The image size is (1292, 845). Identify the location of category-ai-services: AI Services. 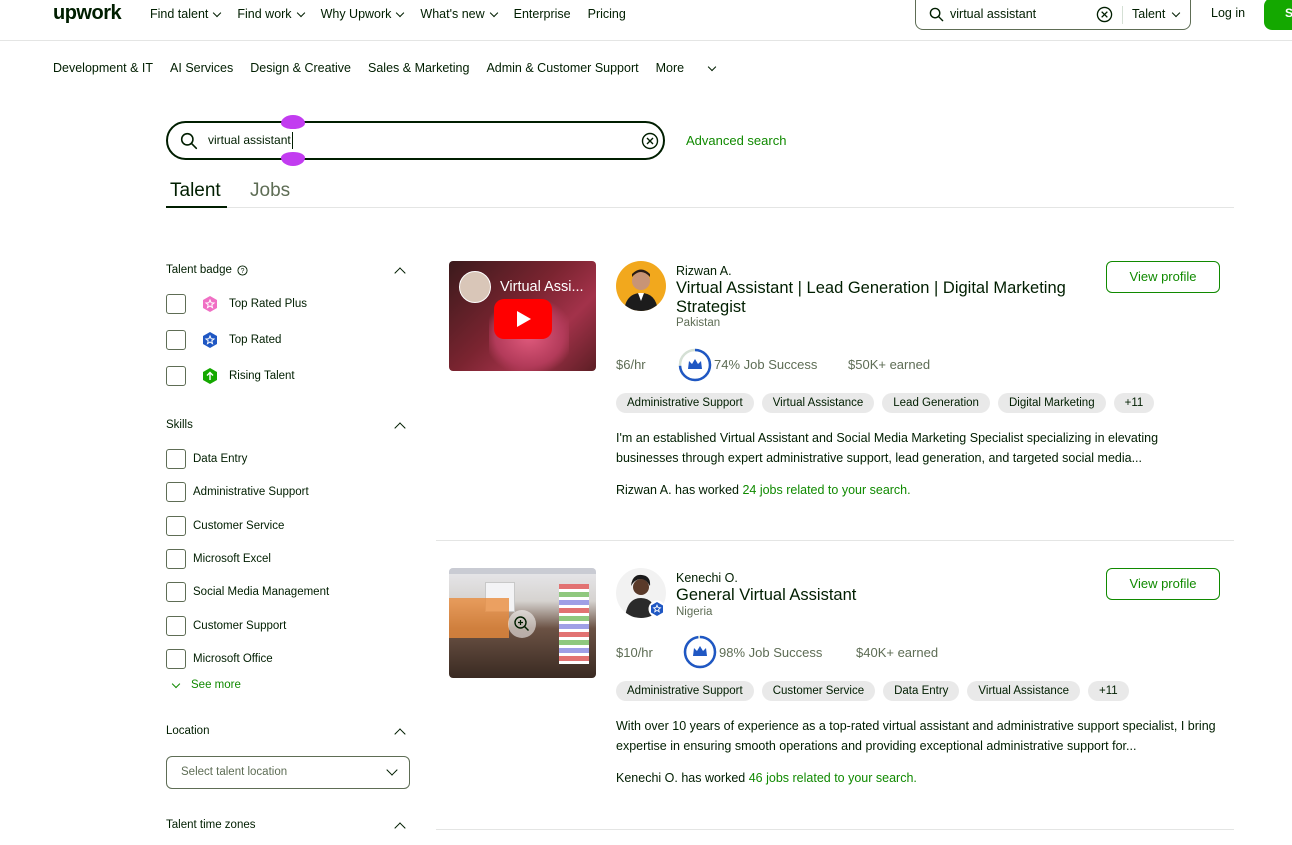
(201, 68).